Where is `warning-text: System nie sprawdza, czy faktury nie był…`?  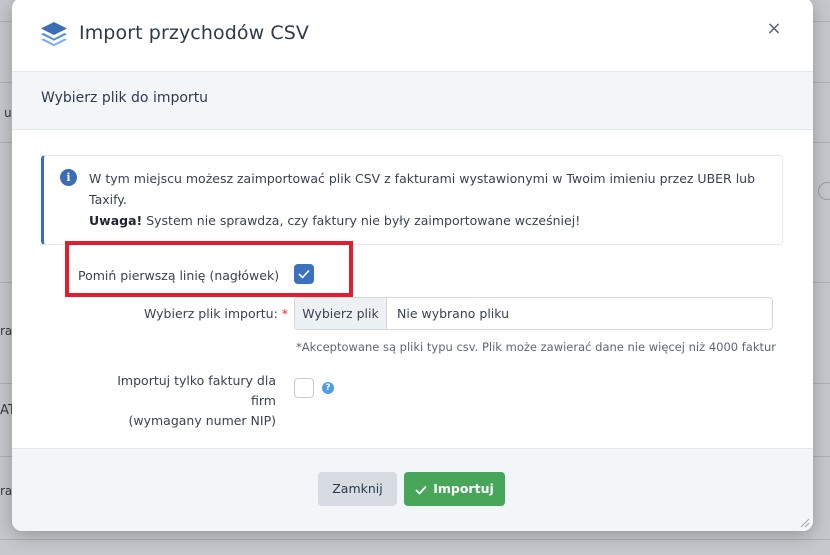 warning-text: System nie sprawdza, czy faktury nie był… is located at coordinates (361, 220).